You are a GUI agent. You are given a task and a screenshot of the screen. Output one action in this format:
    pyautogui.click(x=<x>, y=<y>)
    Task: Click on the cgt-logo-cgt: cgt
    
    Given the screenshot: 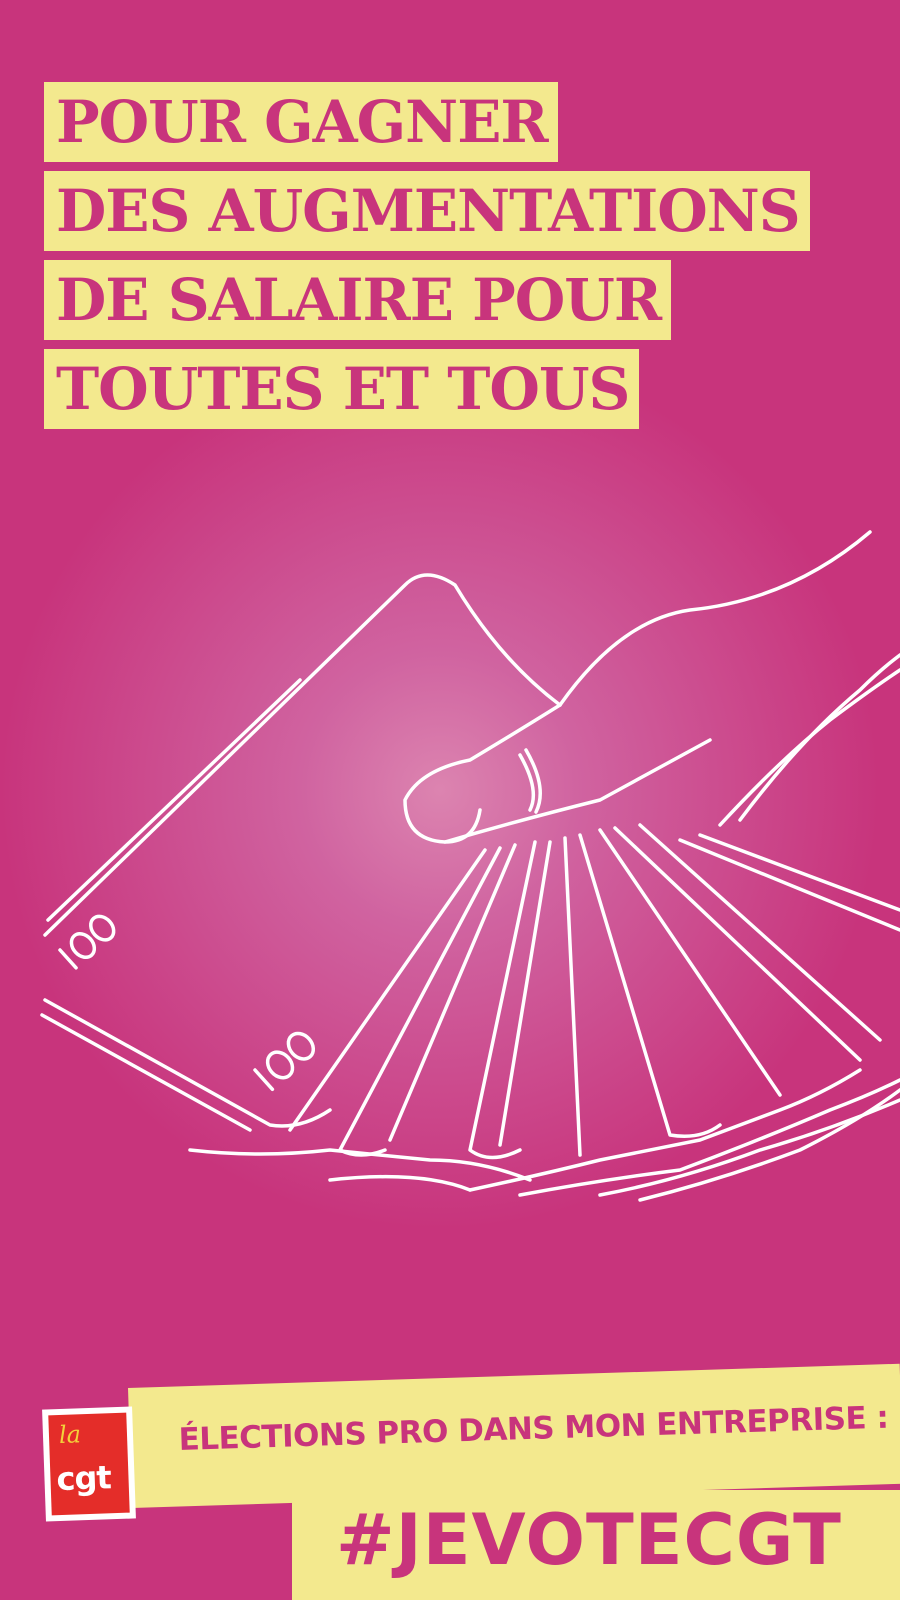 What is the action you would take?
    pyautogui.click(x=83, y=1478)
    